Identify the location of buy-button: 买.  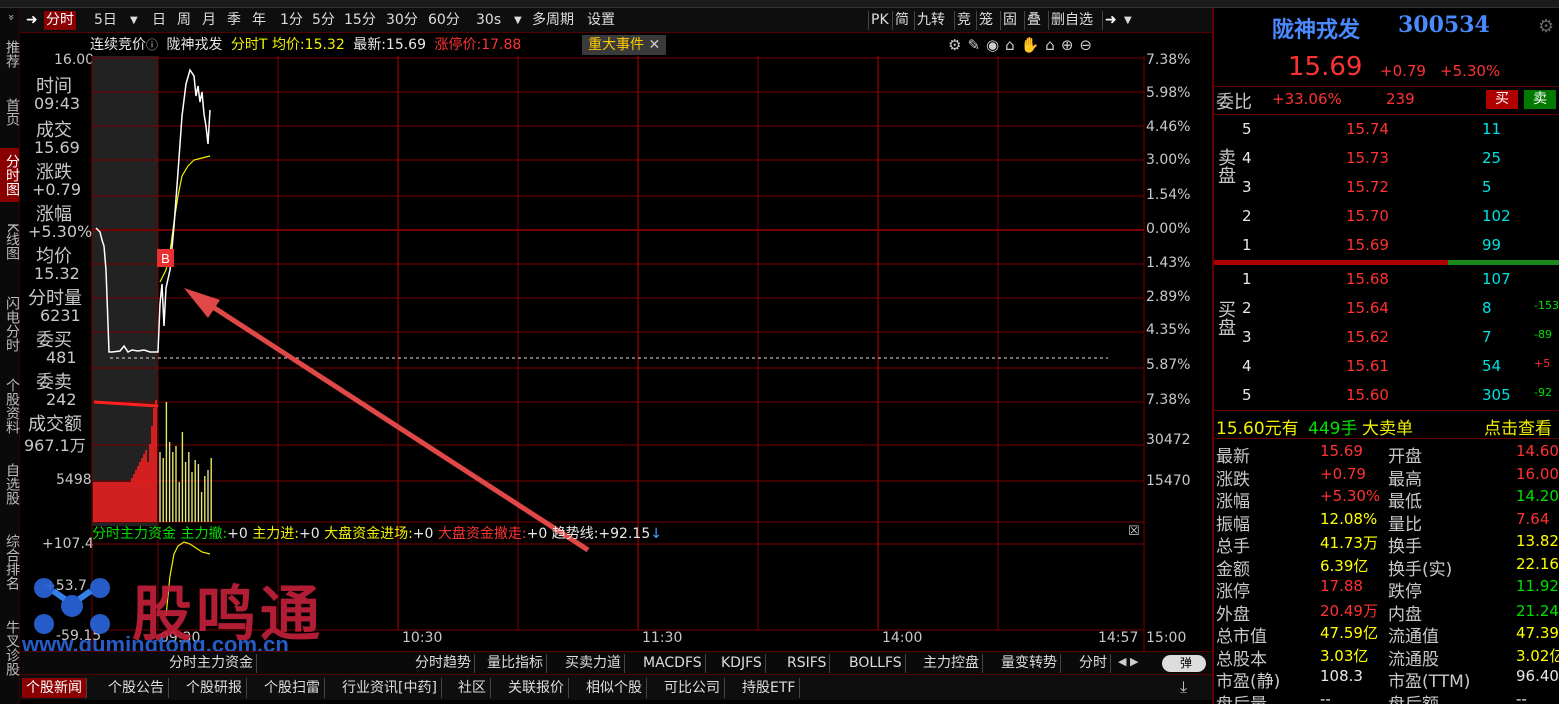
(1502, 99).